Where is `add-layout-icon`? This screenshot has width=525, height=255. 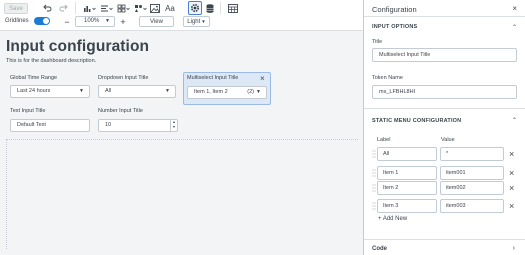 add-layout-icon is located at coordinates (123, 8).